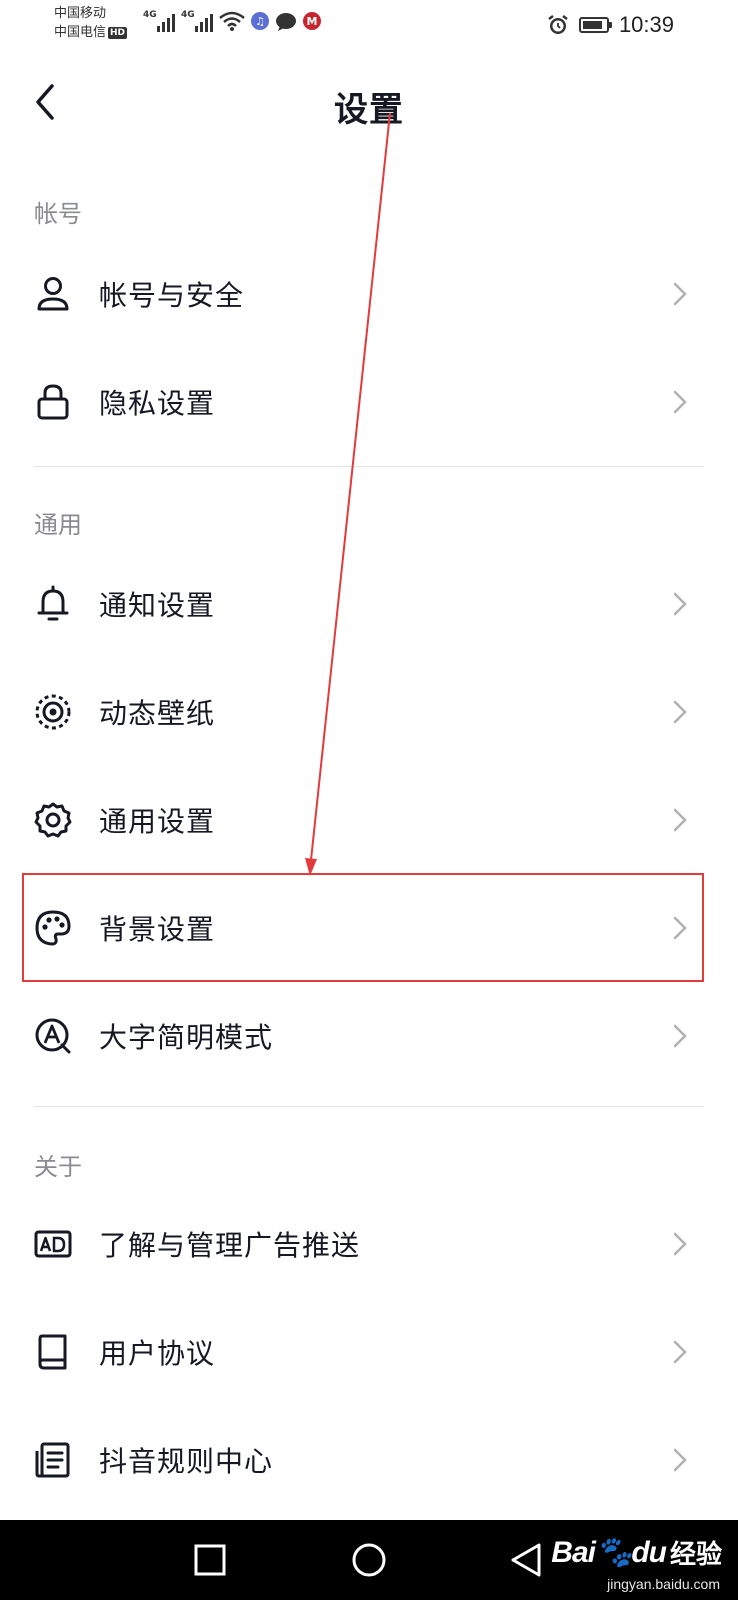  What do you see at coordinates (369, 1244) in the screenshot?
I see `settings-item-ad-management: 了解与管理广告推送` at bounding box center [369, 1244].